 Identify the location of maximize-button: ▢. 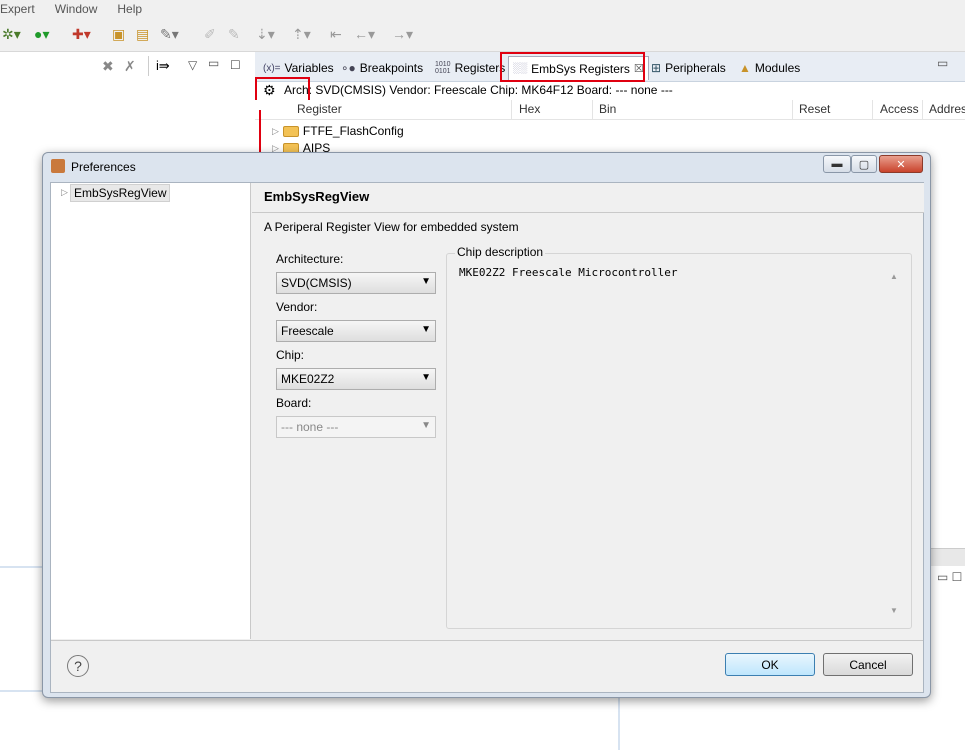
(864, 164).